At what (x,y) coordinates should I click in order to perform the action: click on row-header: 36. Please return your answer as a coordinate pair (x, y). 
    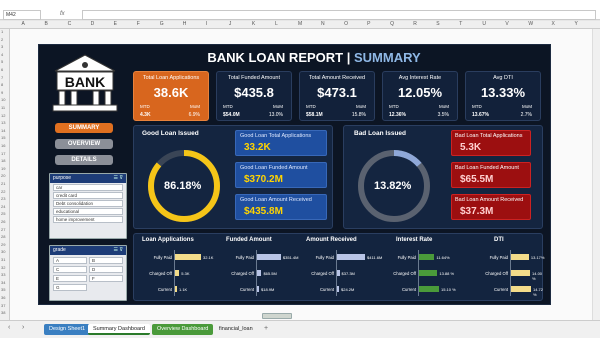
    Looking at the image, I should click on (3, 297).